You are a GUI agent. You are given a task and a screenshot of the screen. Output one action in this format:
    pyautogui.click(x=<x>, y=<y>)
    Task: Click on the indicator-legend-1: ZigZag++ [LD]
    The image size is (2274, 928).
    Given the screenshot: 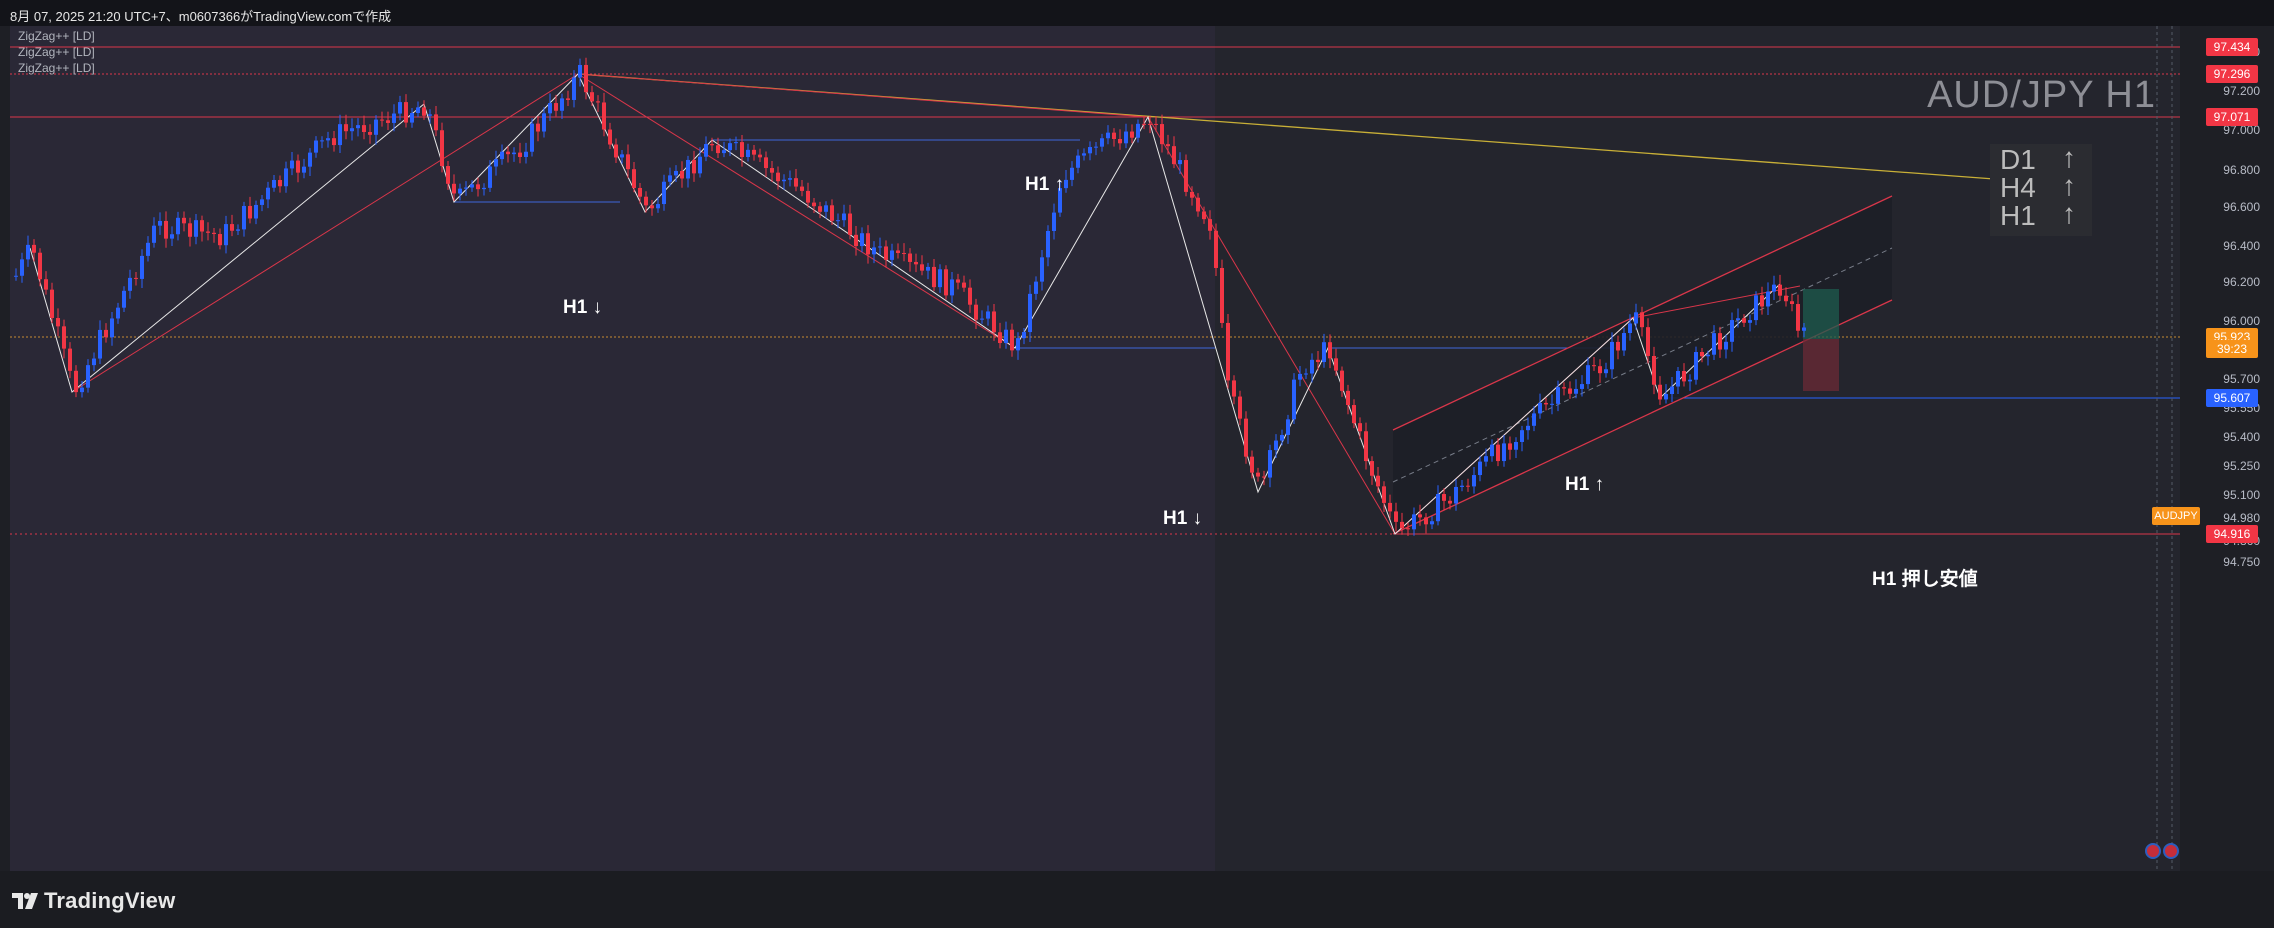 What is the action you would take?
    pyautogui.click(x=56, y=36)
    